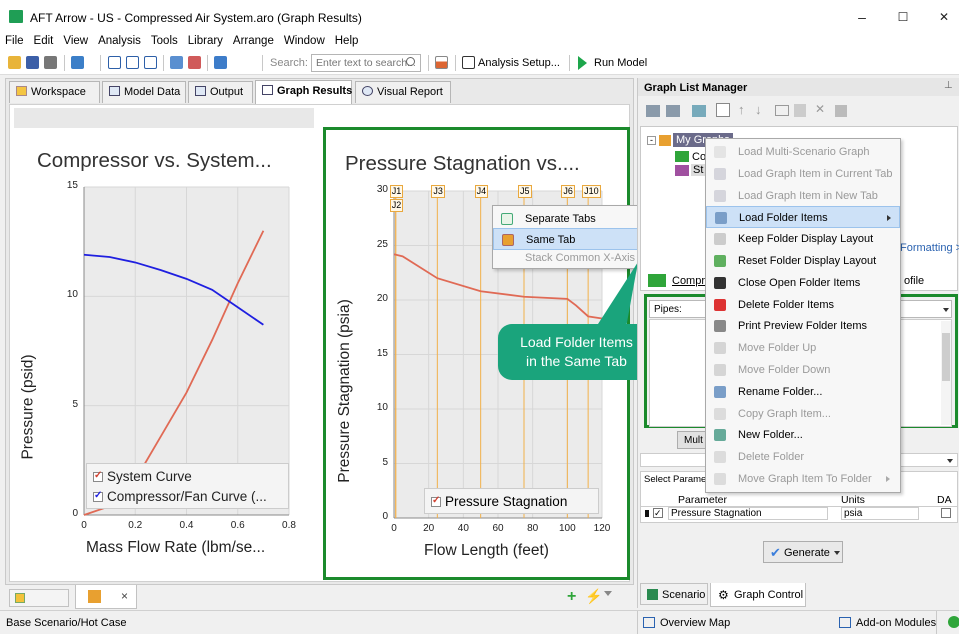 Image resolution: width=959 pixels, height=634 pixels. I want to click on scrollbar, so click(946, 373).